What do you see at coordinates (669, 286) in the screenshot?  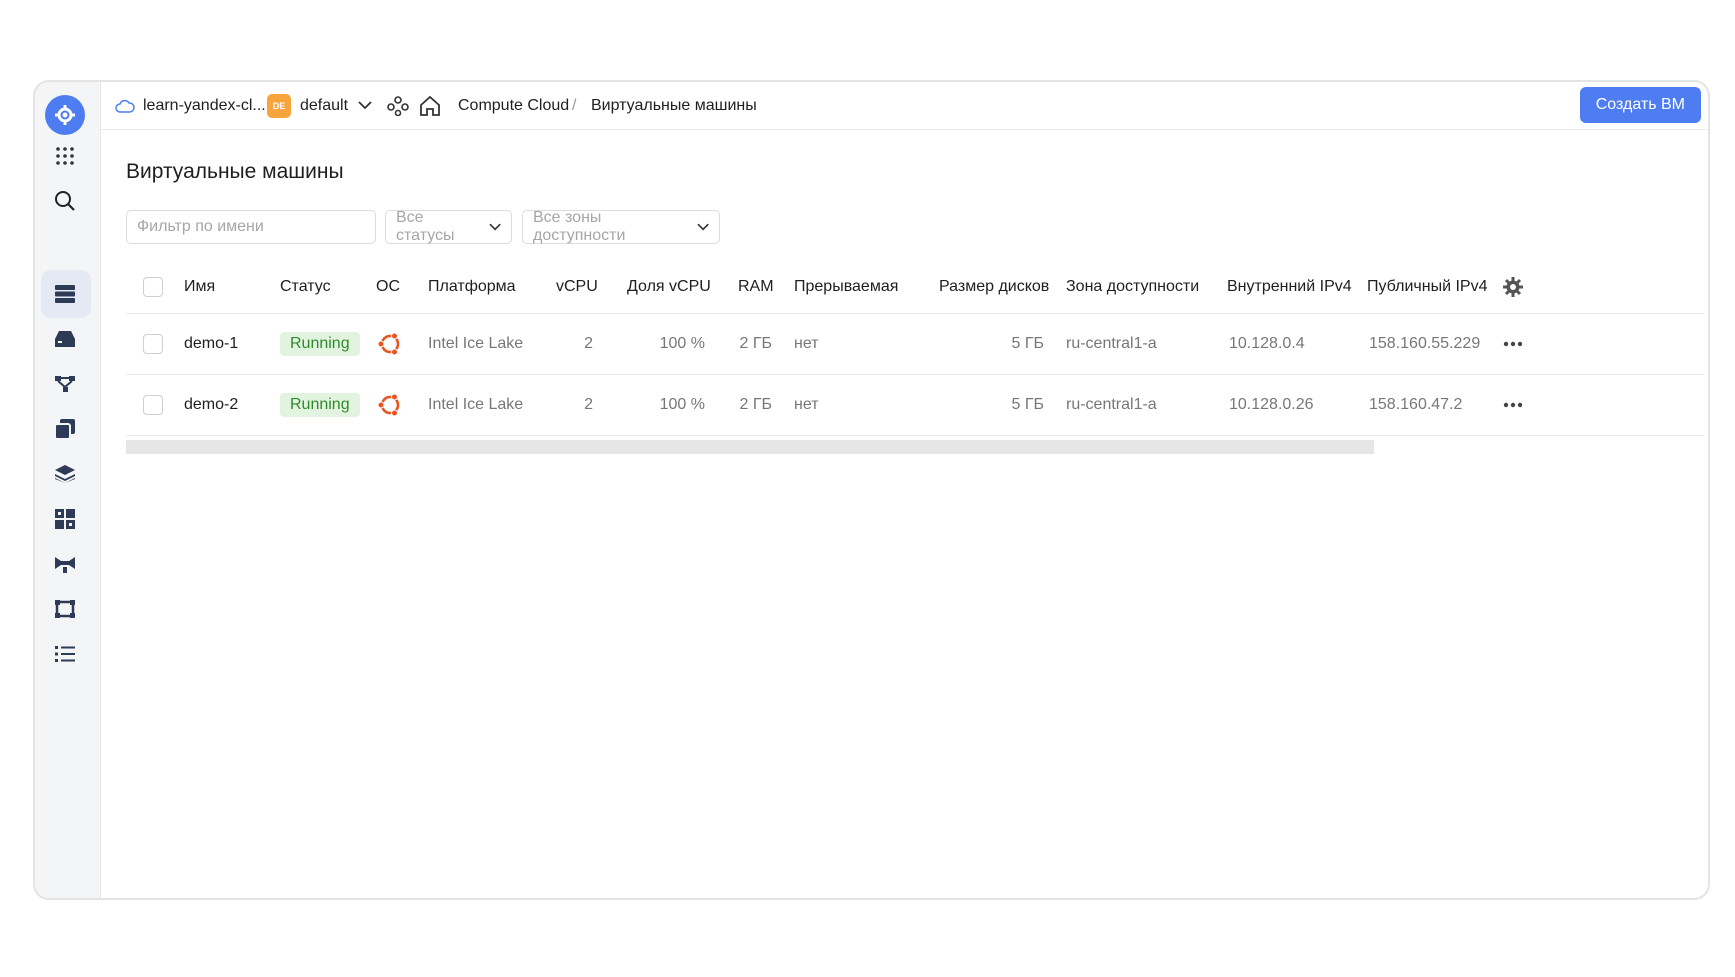 I see `column-header-vcpu-share: Доля vCPU` at bounding box center [669, 286].